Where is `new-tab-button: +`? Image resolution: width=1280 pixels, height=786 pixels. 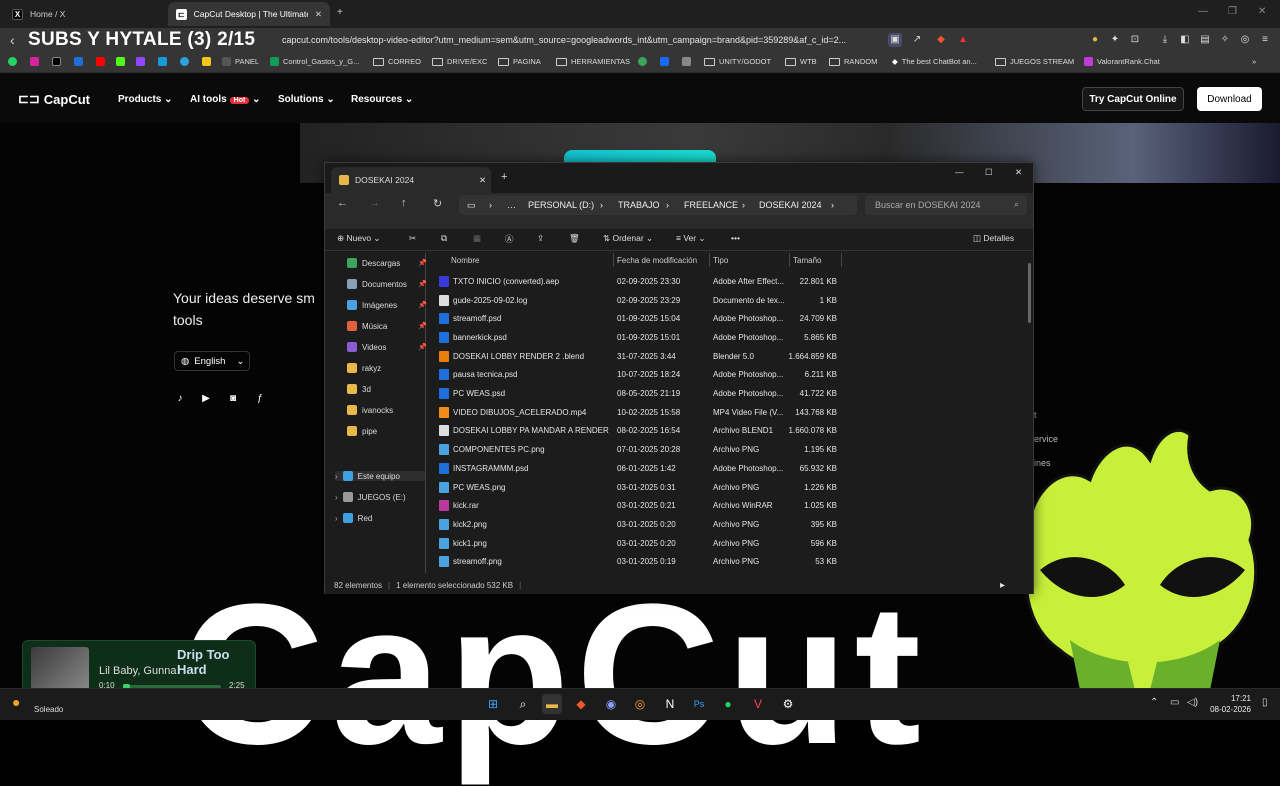
new-tab-button: + is located at coordinates (340, 12).